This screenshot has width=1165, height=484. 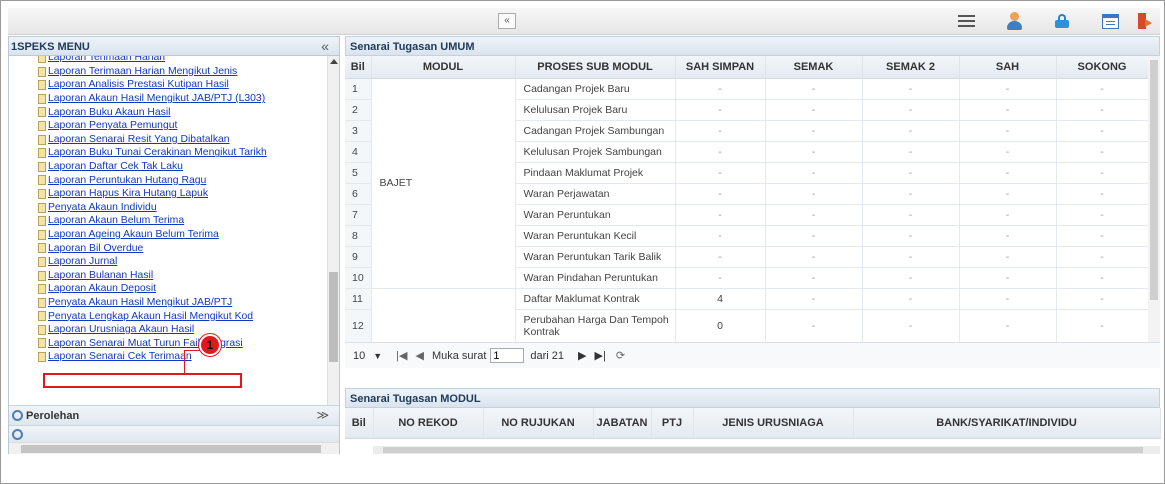 What do you see at coordinates (1110, 21) in the screenshot?
I see `window-button` at bounding box center [1110, 21].